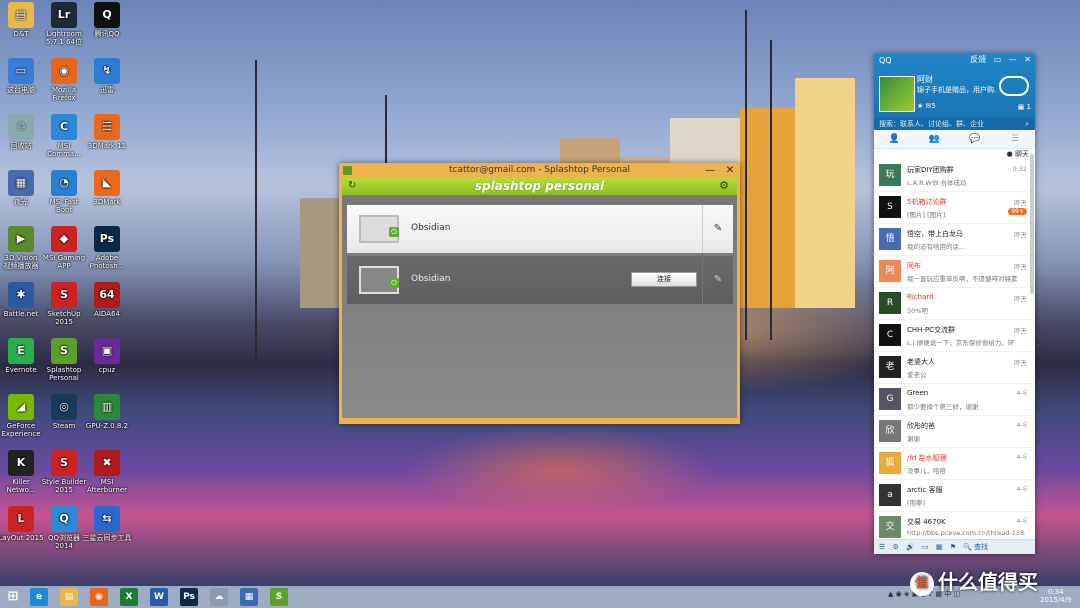 This screenshot has height=608, width=1080. Describe the element at coordinates (107, 351) in the screenshot. I see `app-icon: ▣` at that location.